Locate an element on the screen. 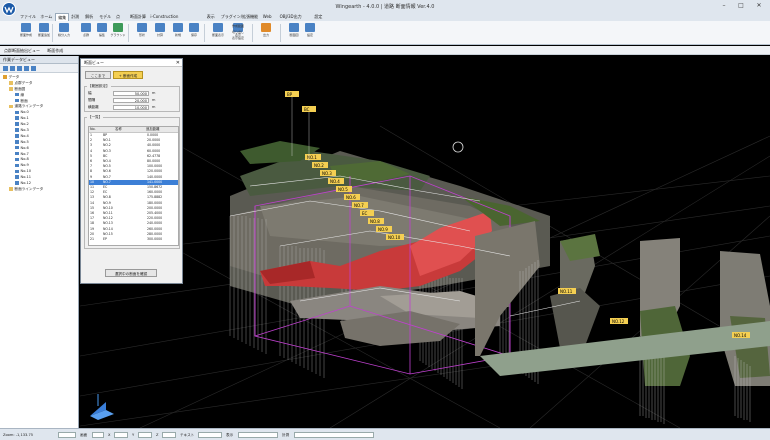  ribbon-button-14: 設定 is located at coordinates (310, 33).